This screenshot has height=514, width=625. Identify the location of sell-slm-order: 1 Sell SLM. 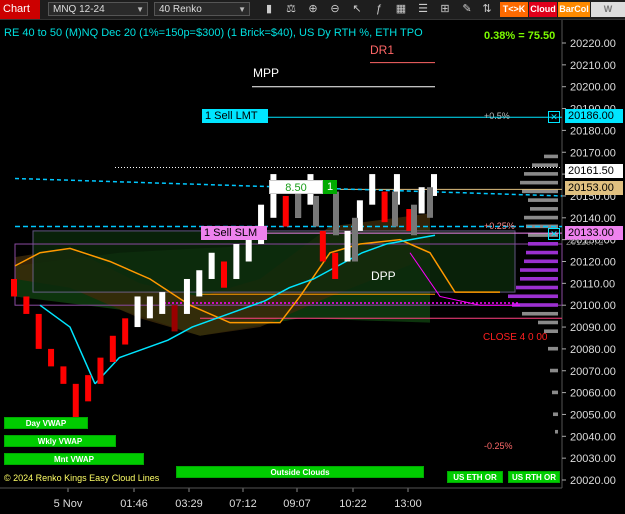
(234, 233).